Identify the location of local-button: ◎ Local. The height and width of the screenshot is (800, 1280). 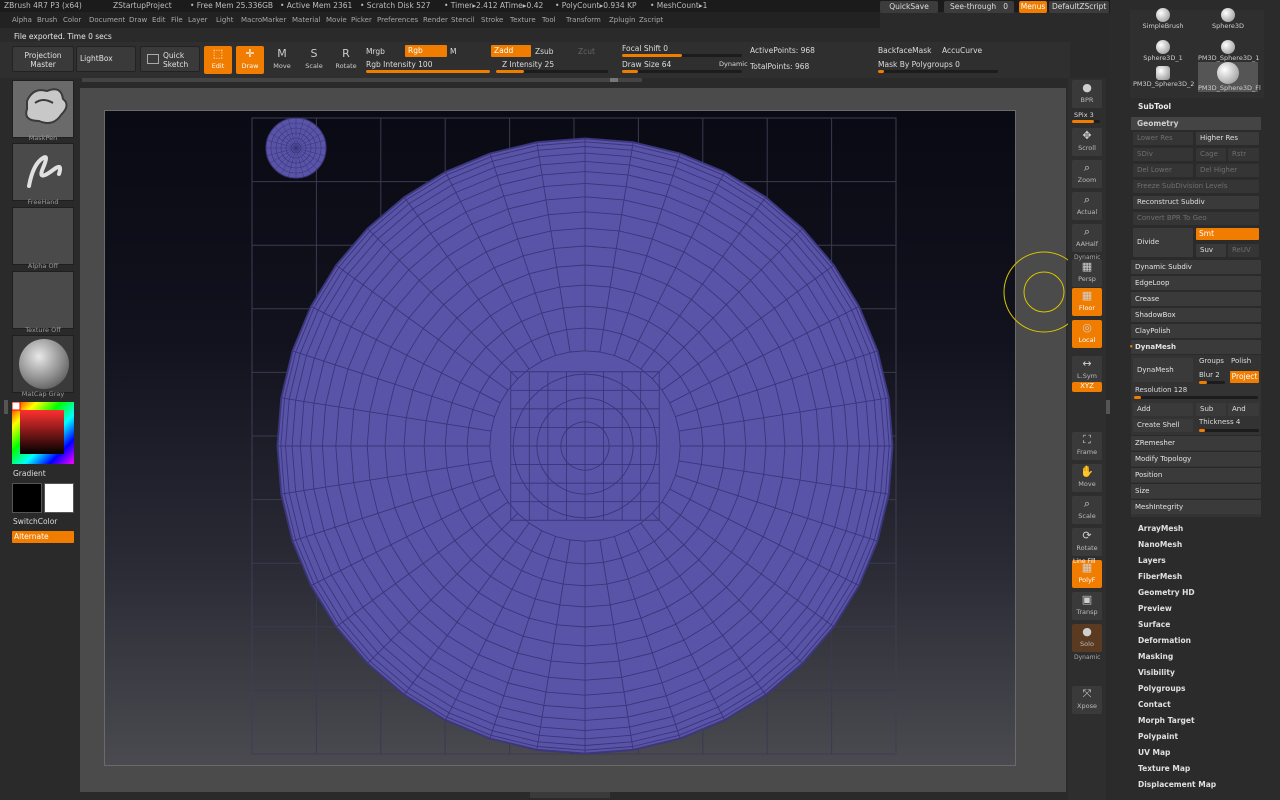
(1087, 334).